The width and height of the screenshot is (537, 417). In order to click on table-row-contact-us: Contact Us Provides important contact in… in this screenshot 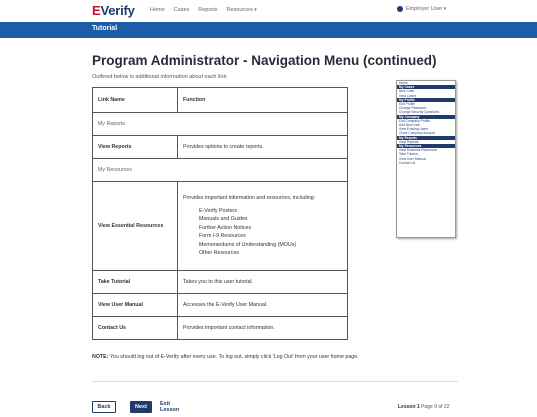, I will do `click(220, 328)`.